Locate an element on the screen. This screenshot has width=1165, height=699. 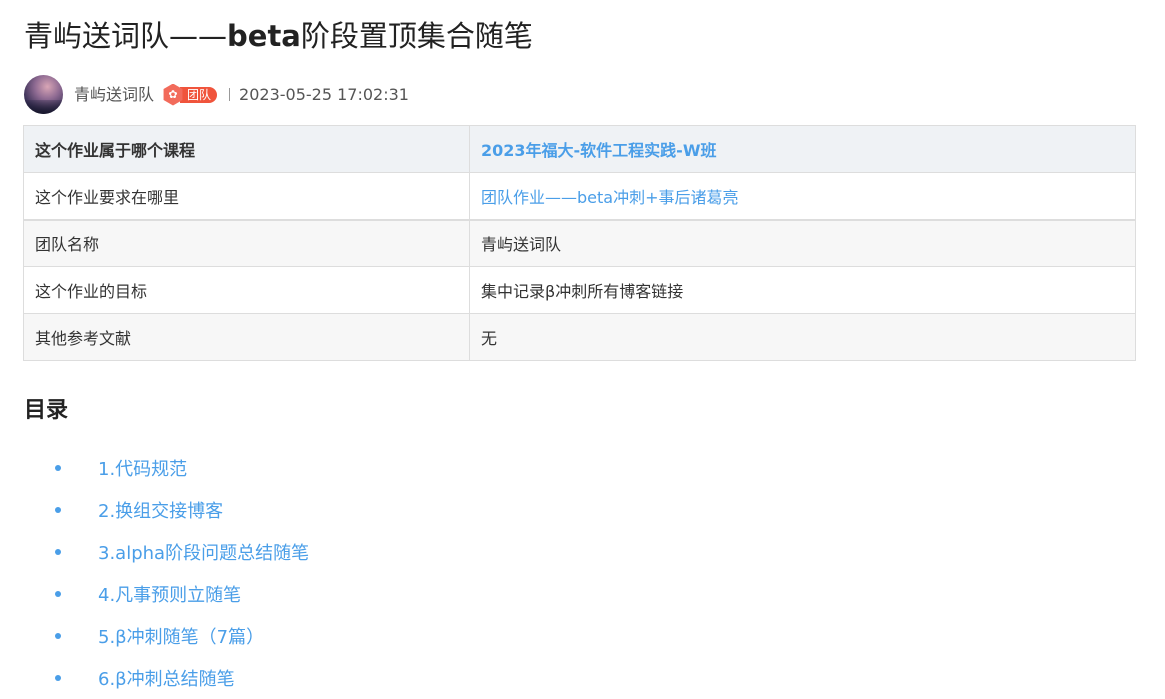
assignment-link: 团队作业——beta冲刺+事后诸葛亮 is located at coordinates (802, 196).